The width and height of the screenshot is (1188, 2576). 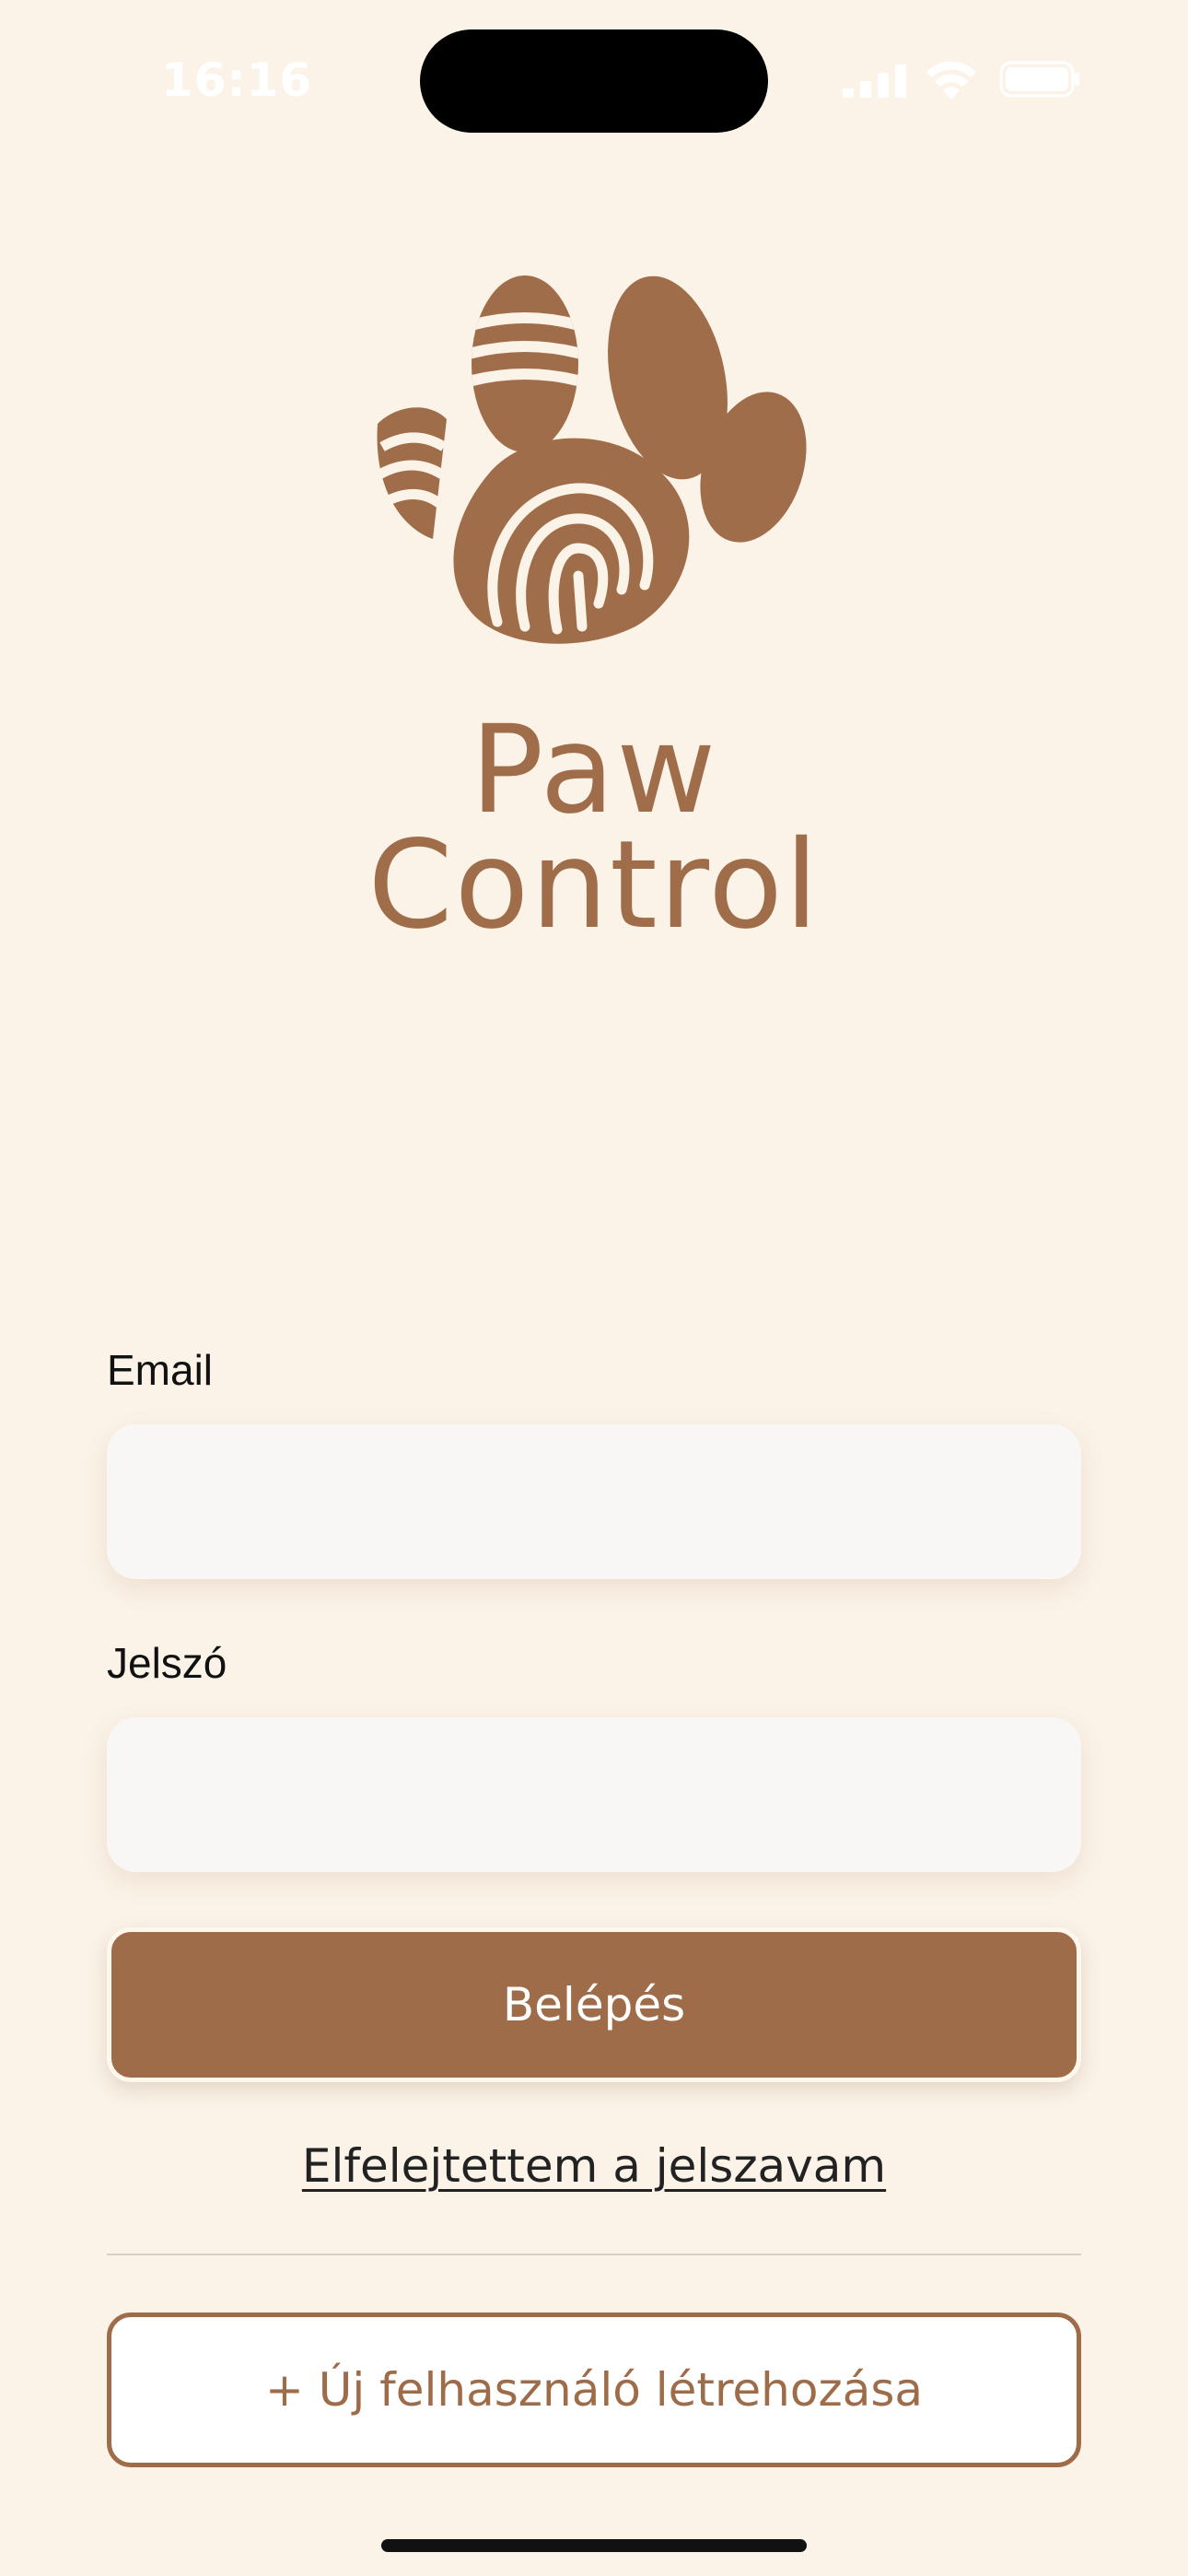 What do you see at coordinates (594, 770) in the screenshot?
I see `brand-name-line1: Paw` at bounding box center [594, 770].